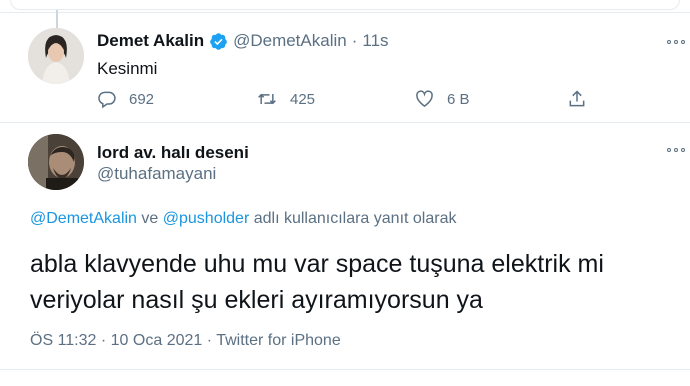 This screenshot has width=690, height=386. Describe the element at coordinates (150, 41) in the screenshot. I see `author-name: Demet Akalin` at that location.